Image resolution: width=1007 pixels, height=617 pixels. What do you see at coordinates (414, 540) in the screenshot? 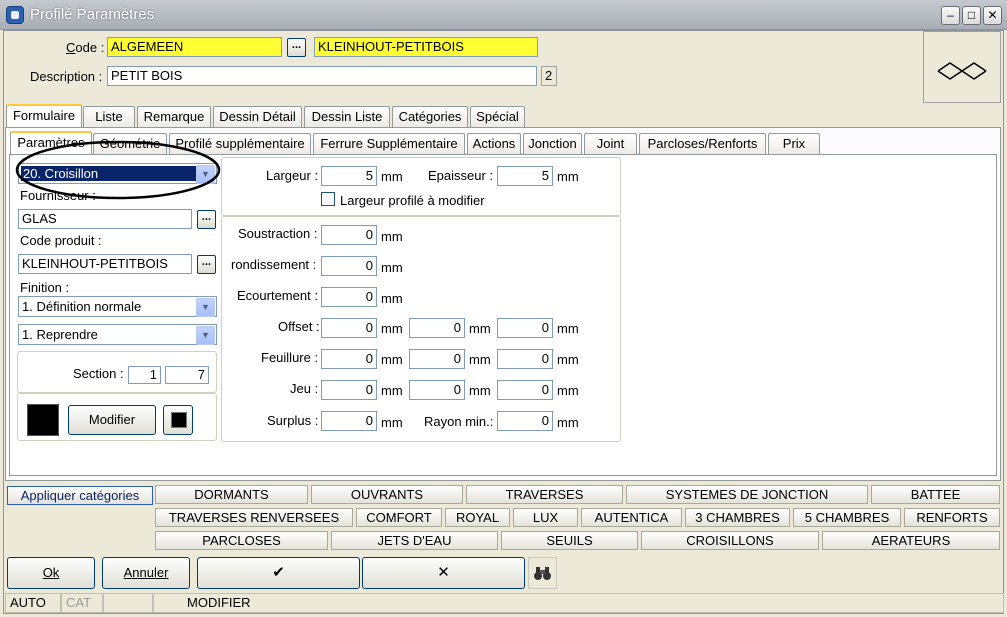
I see `category-jets-d-eau: JETS D'EAU` at bounding box center [414, 540].